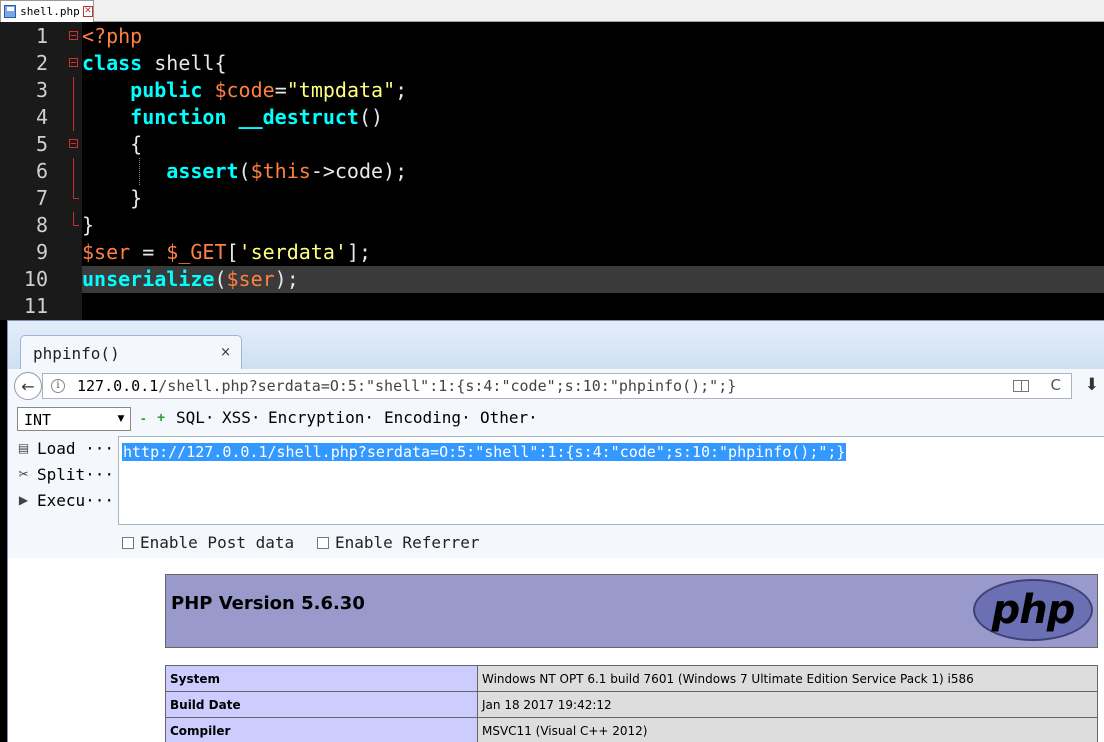 The height and width of the screenshot is (742, 1104). I want to click on code-line: 6 assert($this->code);, so click(552, 171).